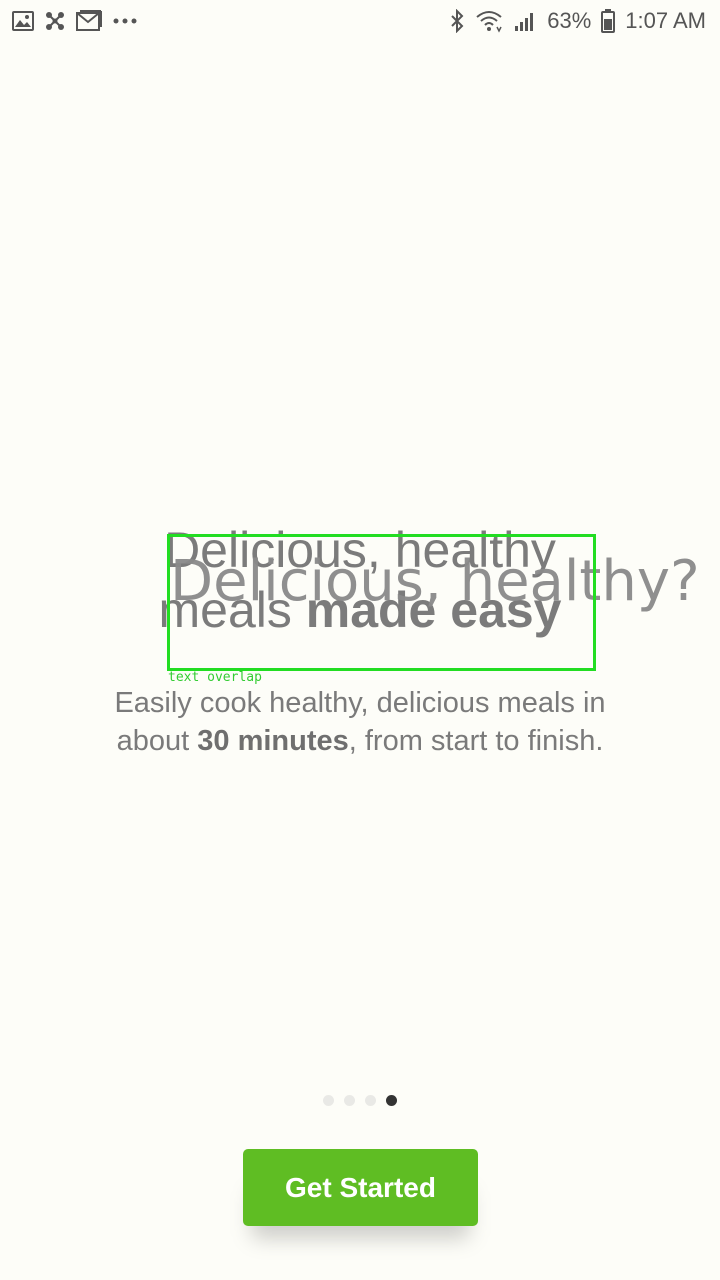 The height and width of the screenshot is (1280, 720). I want to click on get-started-container: Get Started, so click(360, 1194).